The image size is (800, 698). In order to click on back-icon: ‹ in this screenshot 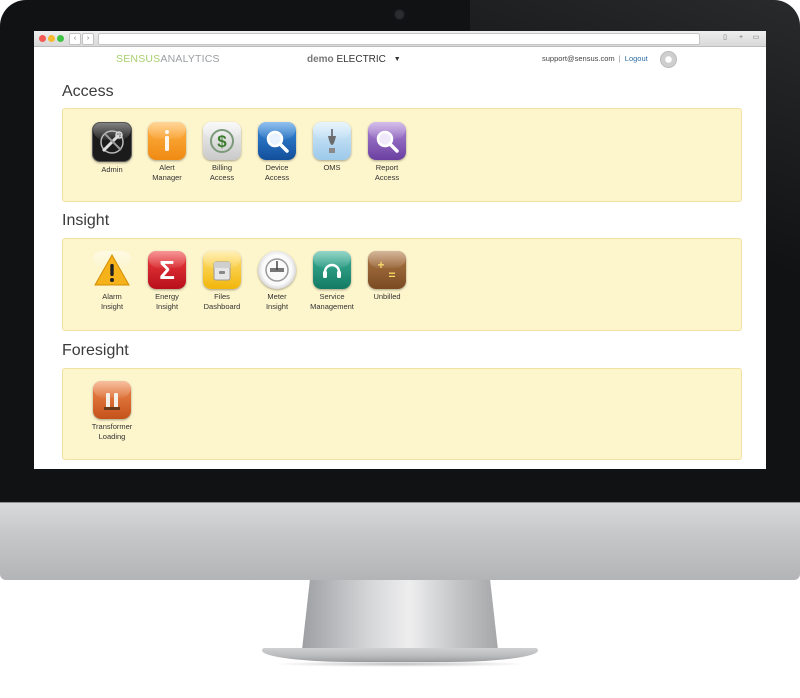, I will do `click(75, 39)`.